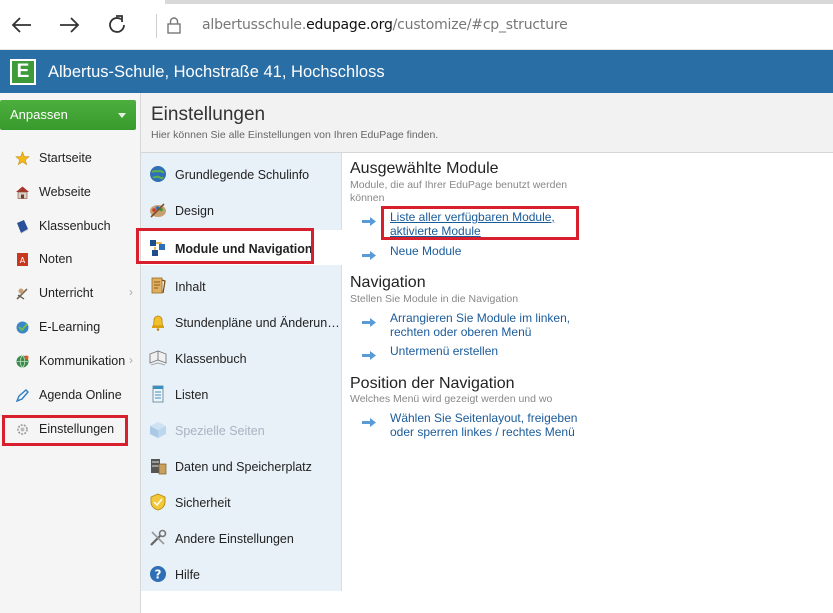 This screenshot has width=833, height=613. Describe the element at coordinates (225, 246) in the screenshot. I see `highlight-box-module-und-navigation` at that location.